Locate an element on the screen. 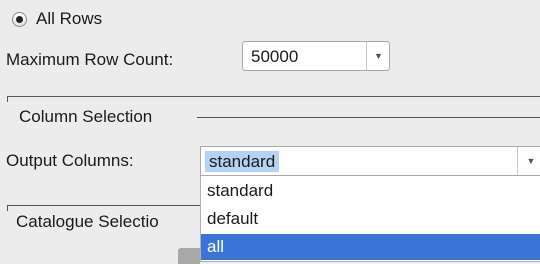 Image resolution: width=540 pixels, height=264 pixels. max-row-count-combo: 50000 ▼ is located at coordinates (316, 56).